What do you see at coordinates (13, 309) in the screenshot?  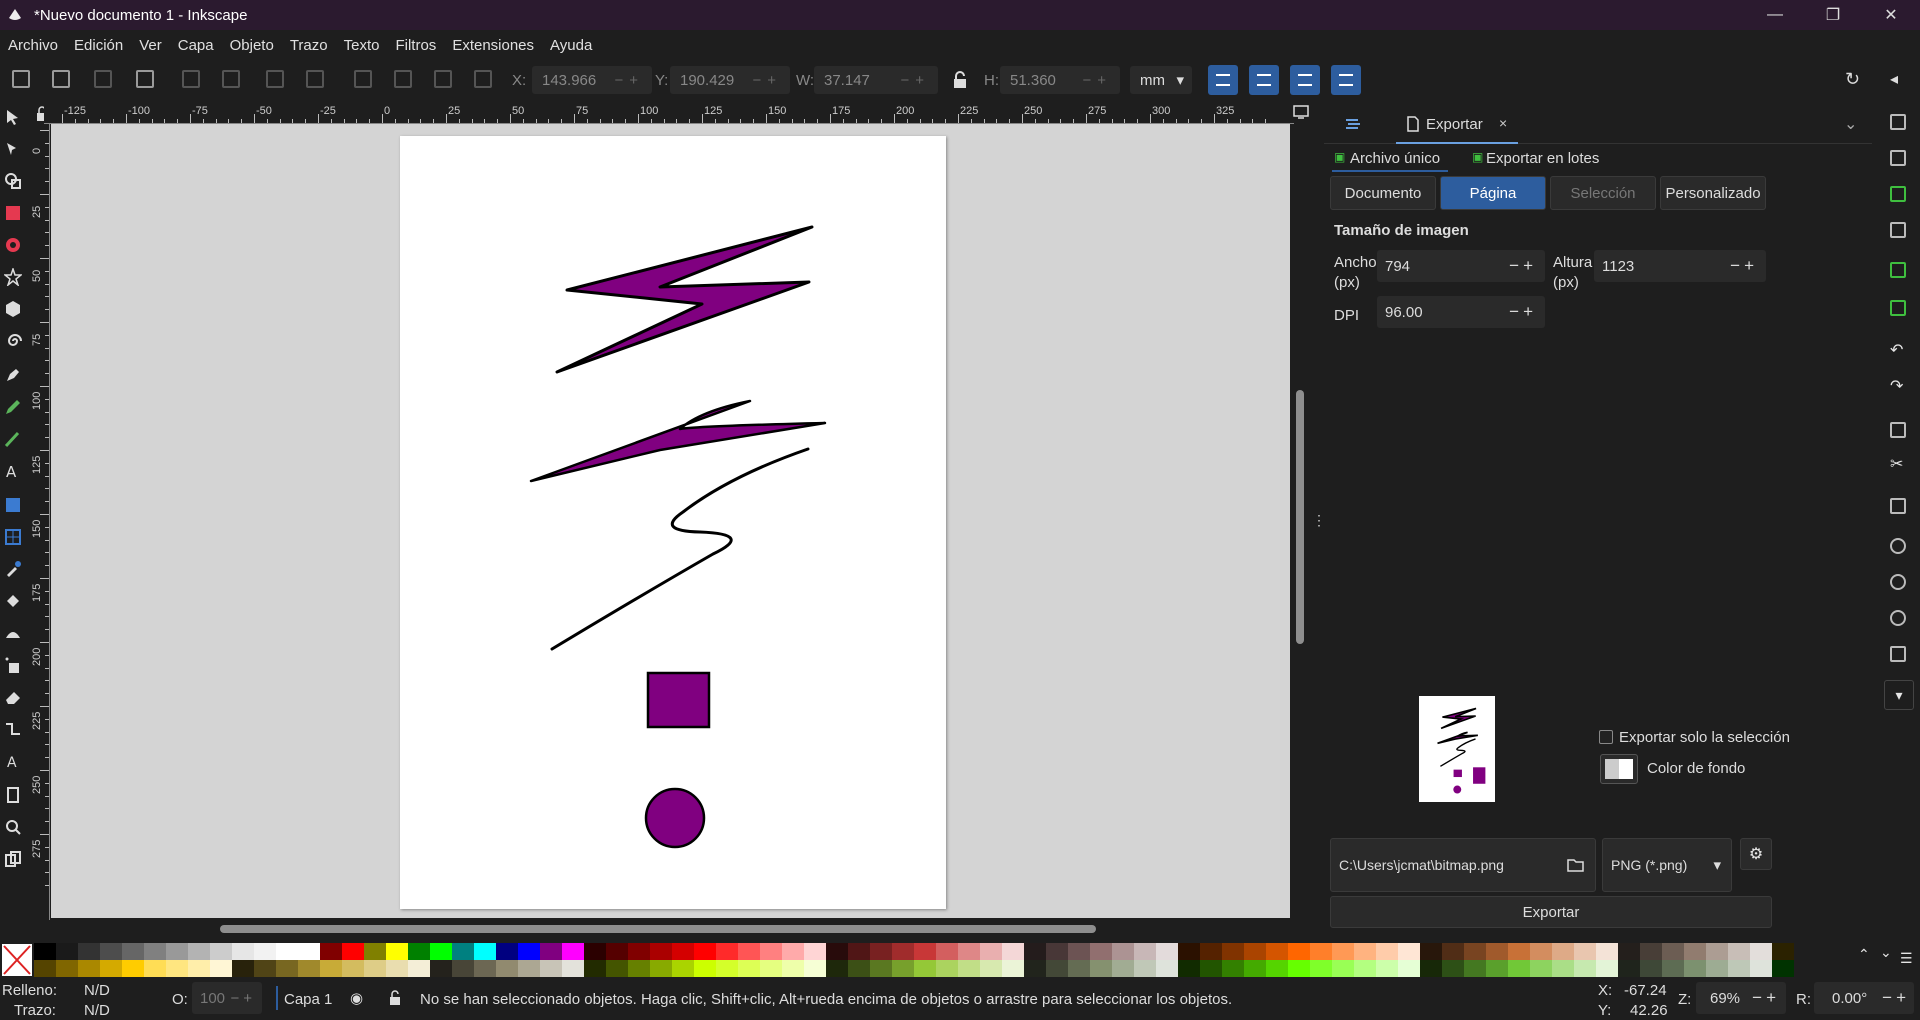 I see `3d-box-tool-icon` at bounding box center [13, 309].